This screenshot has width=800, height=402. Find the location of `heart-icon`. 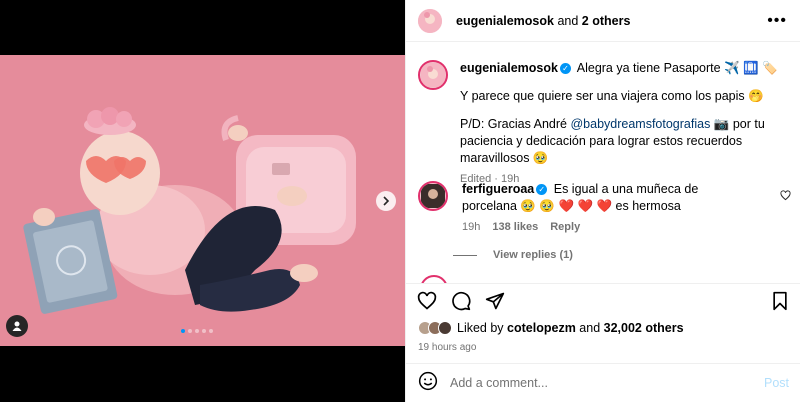

heart-icon is located at coordinates (427, 300).